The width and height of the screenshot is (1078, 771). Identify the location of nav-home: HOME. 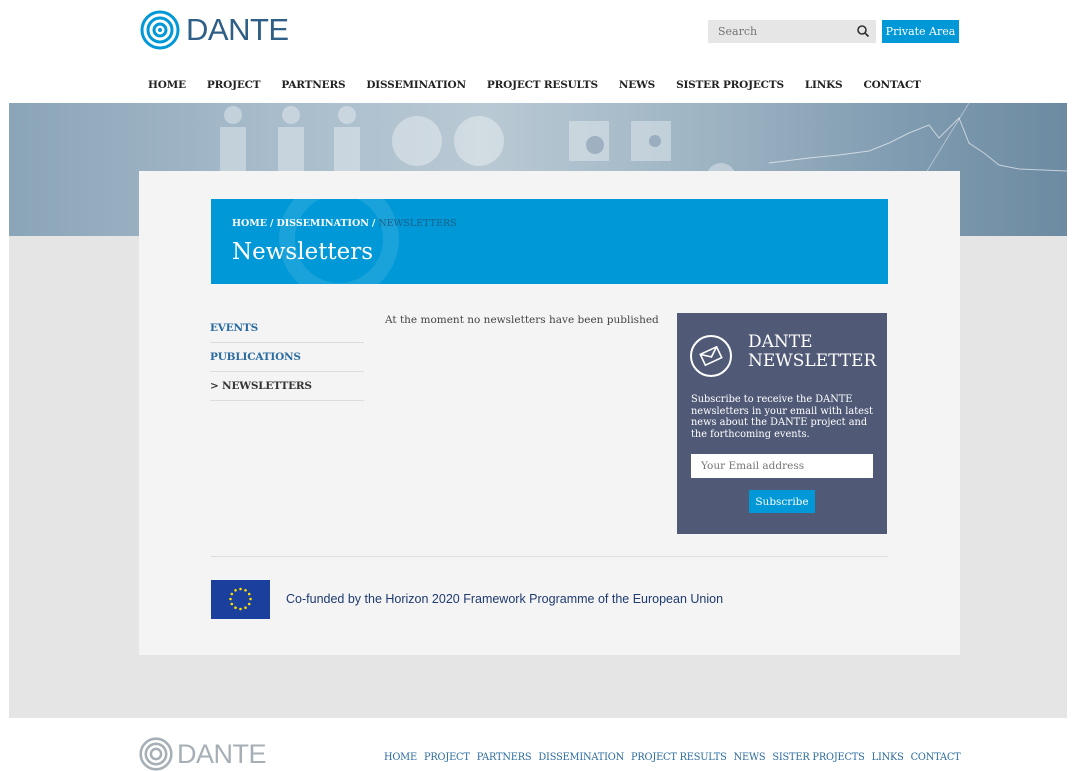
(167, 85).